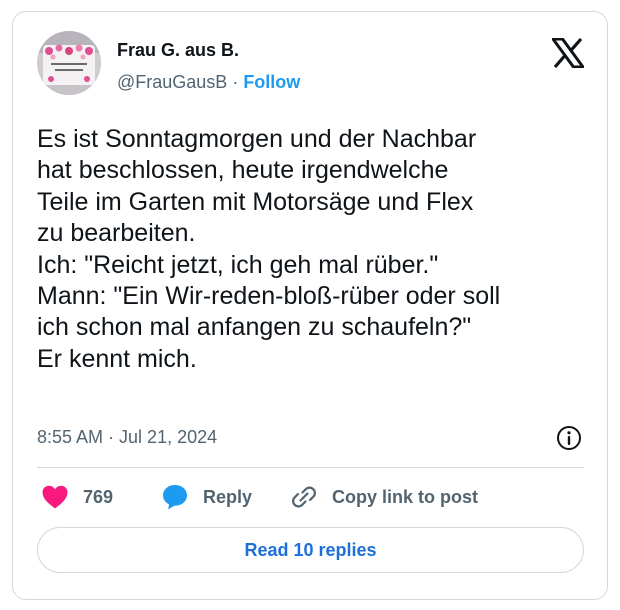 The image size is (620, 610). I want to click on tweet-date: Jul 21, 2024, so click(168, 437).